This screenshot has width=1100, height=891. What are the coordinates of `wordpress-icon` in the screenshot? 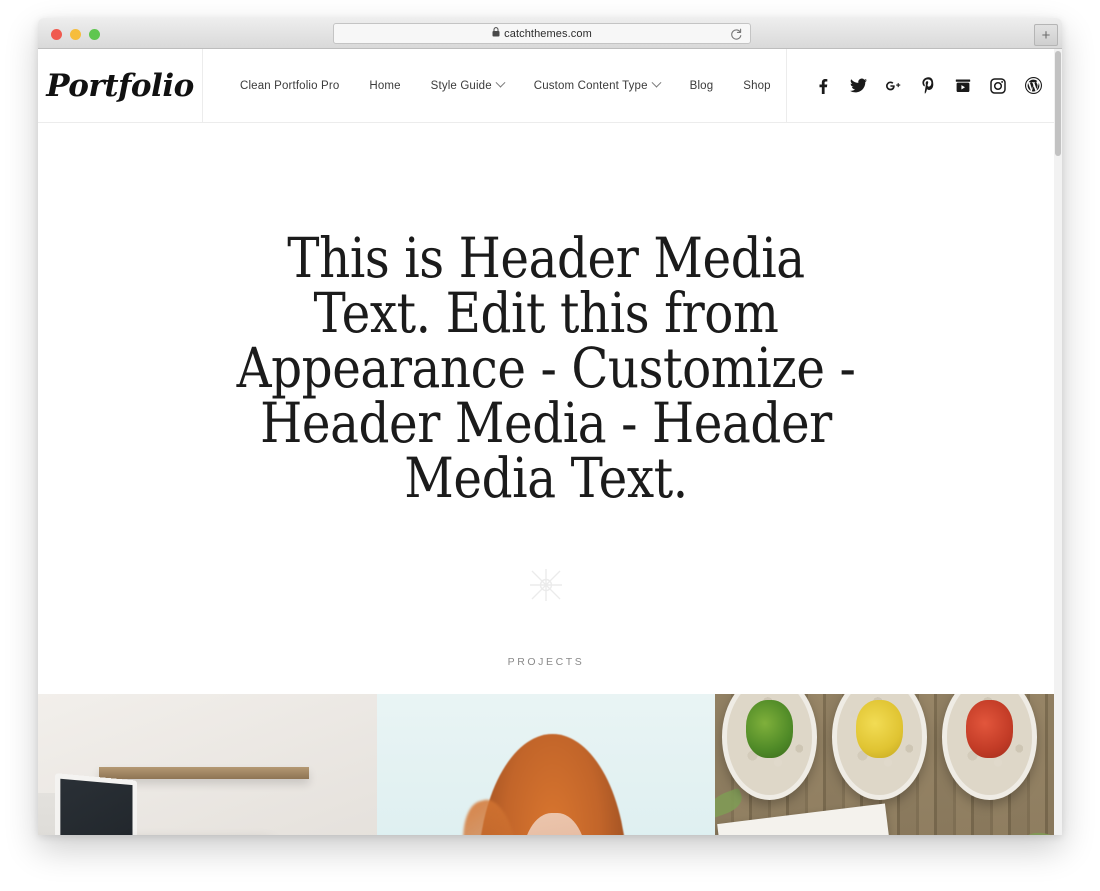 It's located at (1033, 85).